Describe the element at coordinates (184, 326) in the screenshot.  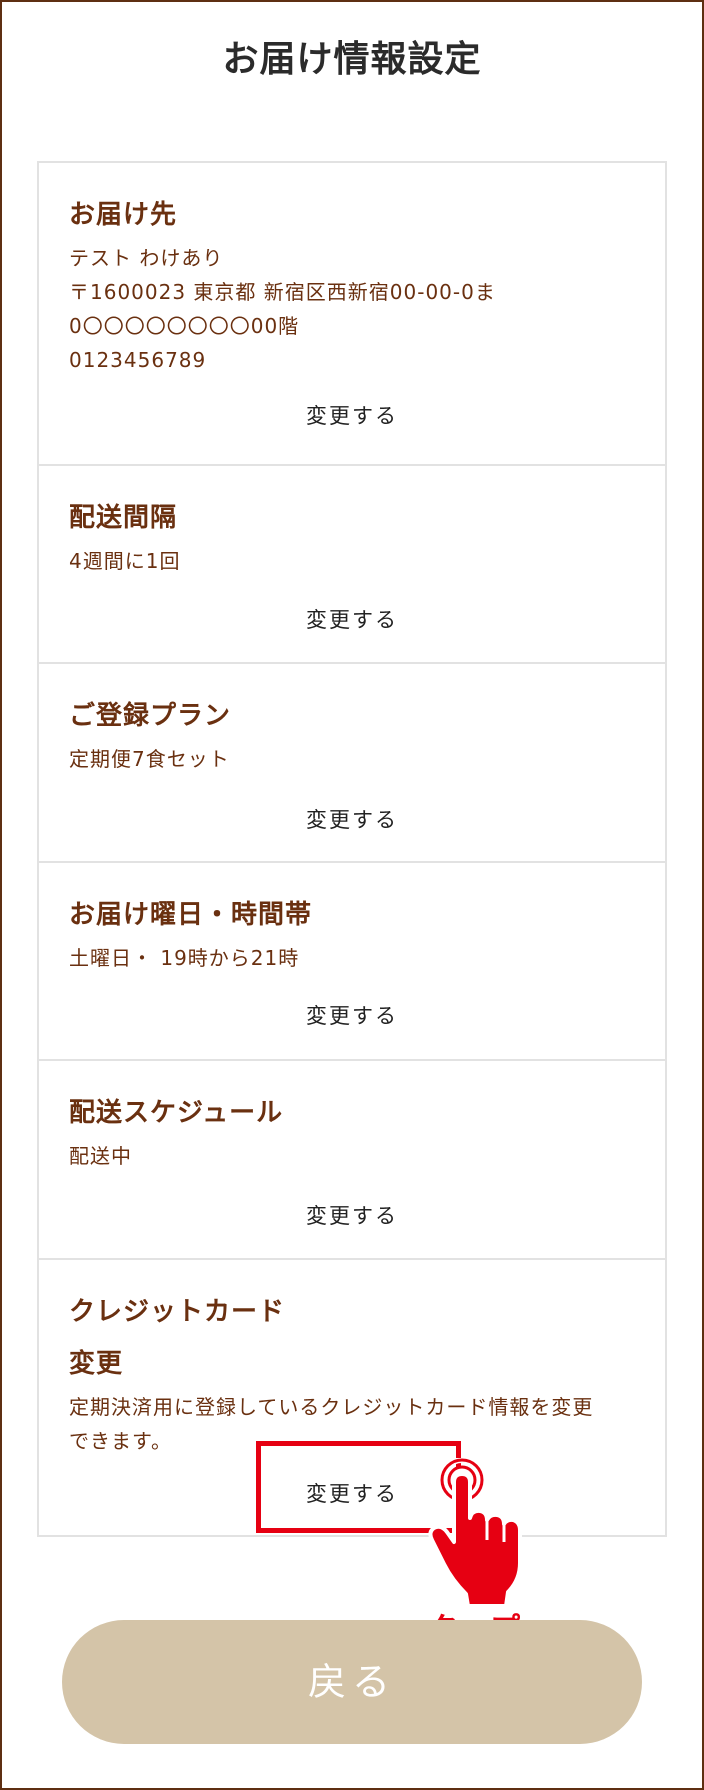
I see `address-building: 0〇〇〇〇〇〇〇〇00階` at that location.